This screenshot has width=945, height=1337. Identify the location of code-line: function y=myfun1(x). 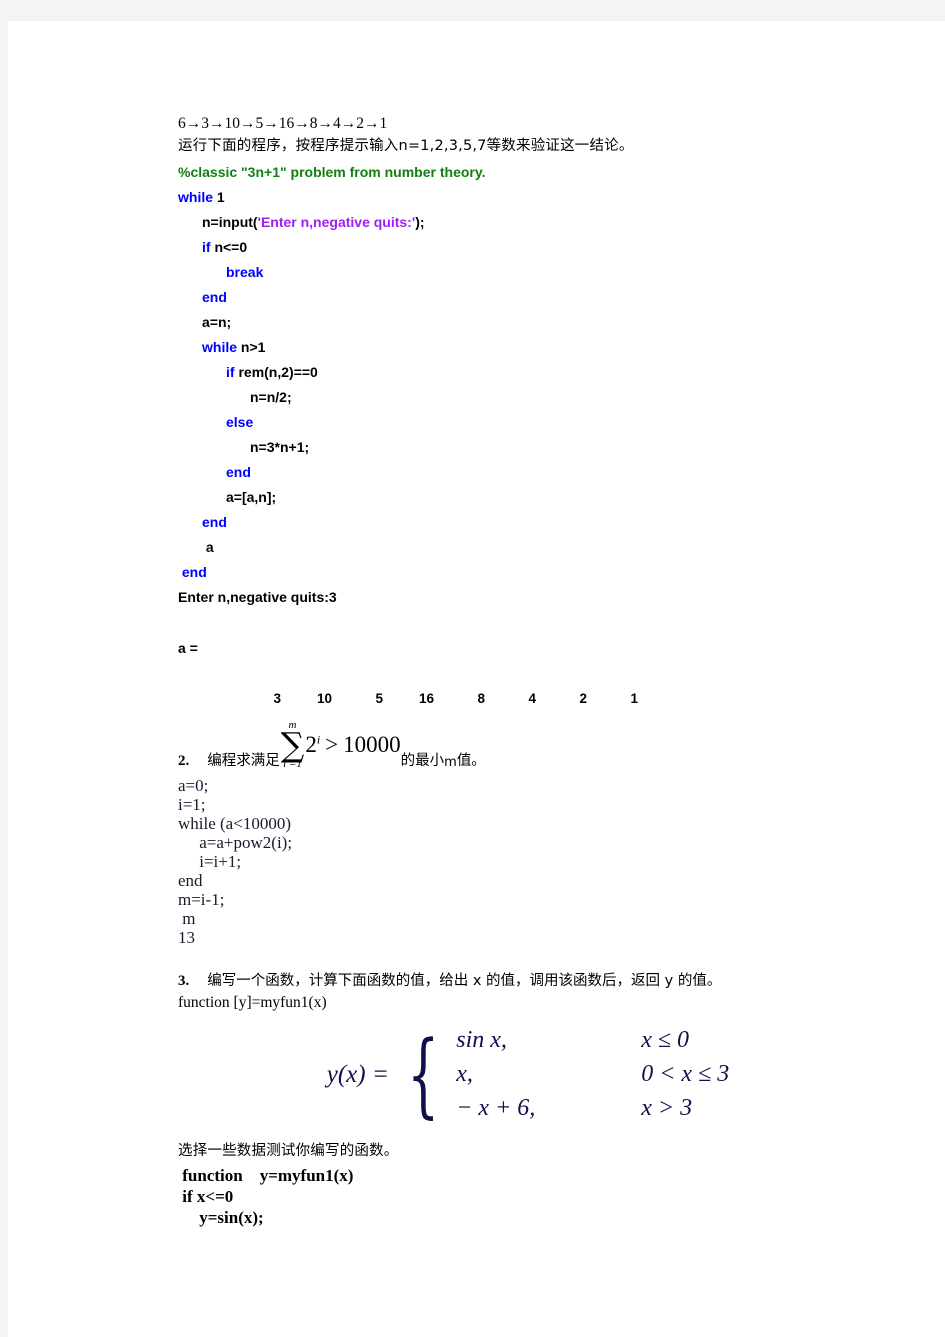
(266, 1175).